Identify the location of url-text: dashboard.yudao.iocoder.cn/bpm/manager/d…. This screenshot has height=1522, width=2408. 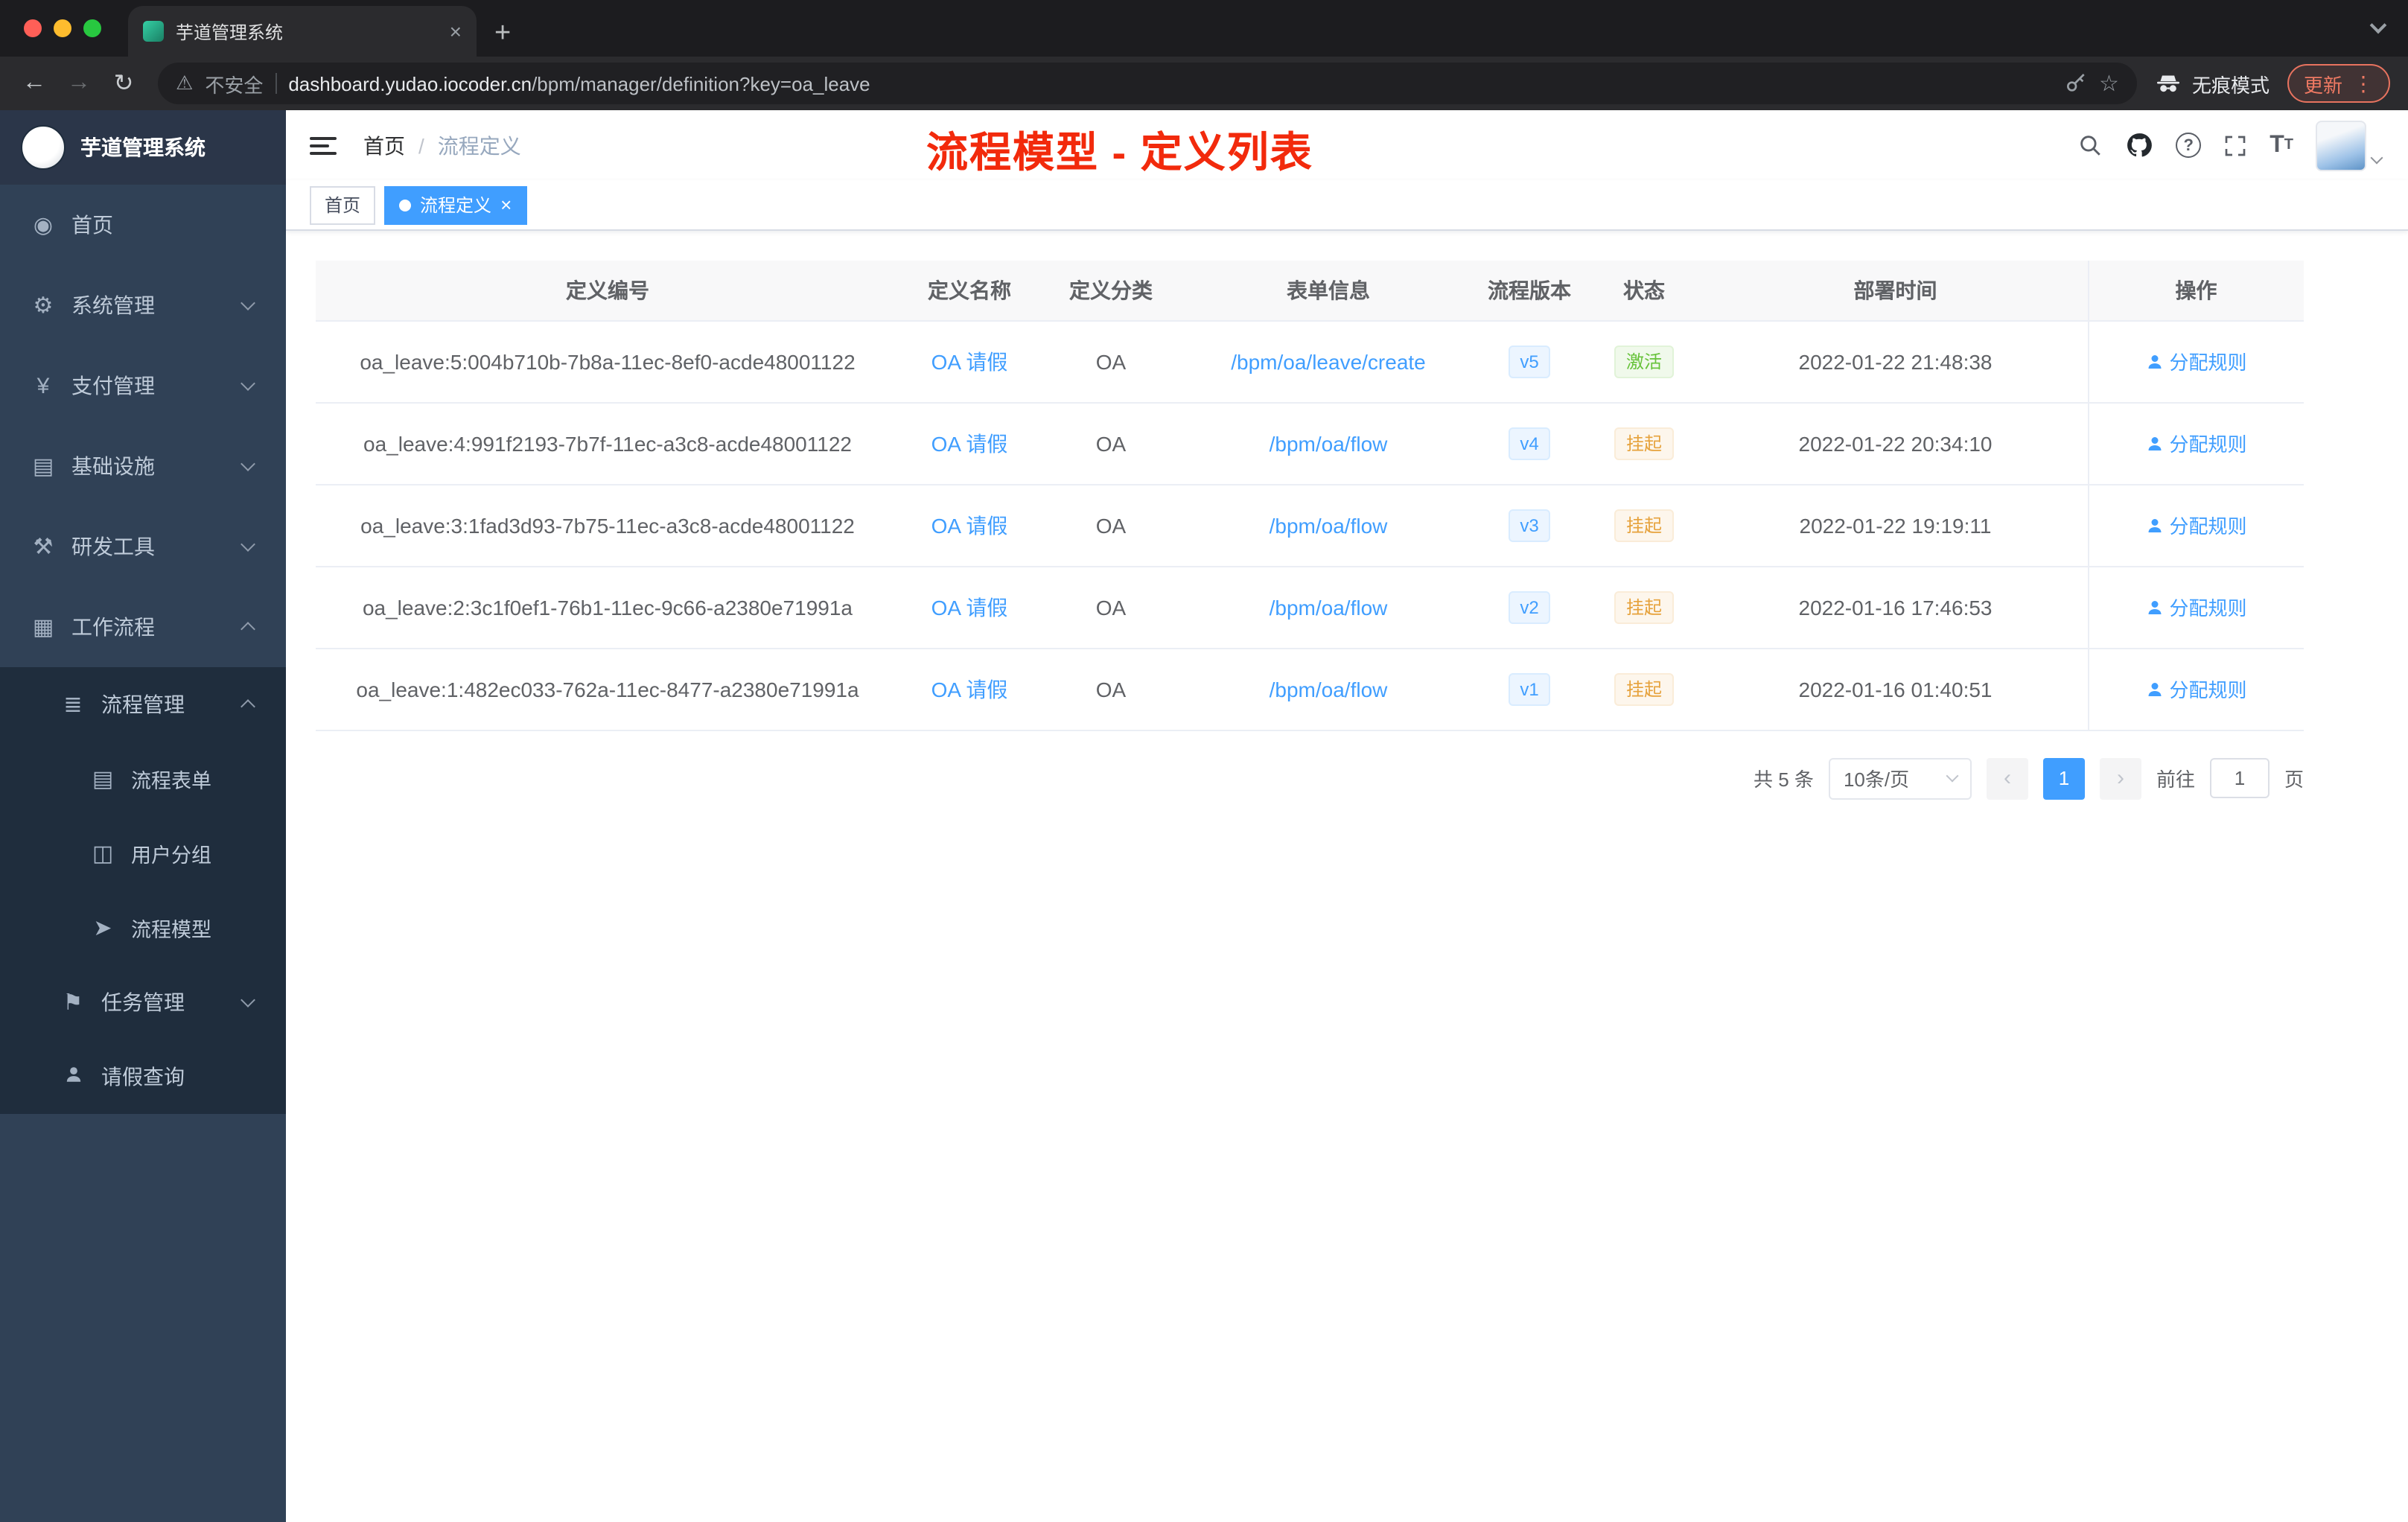
(579, 83).